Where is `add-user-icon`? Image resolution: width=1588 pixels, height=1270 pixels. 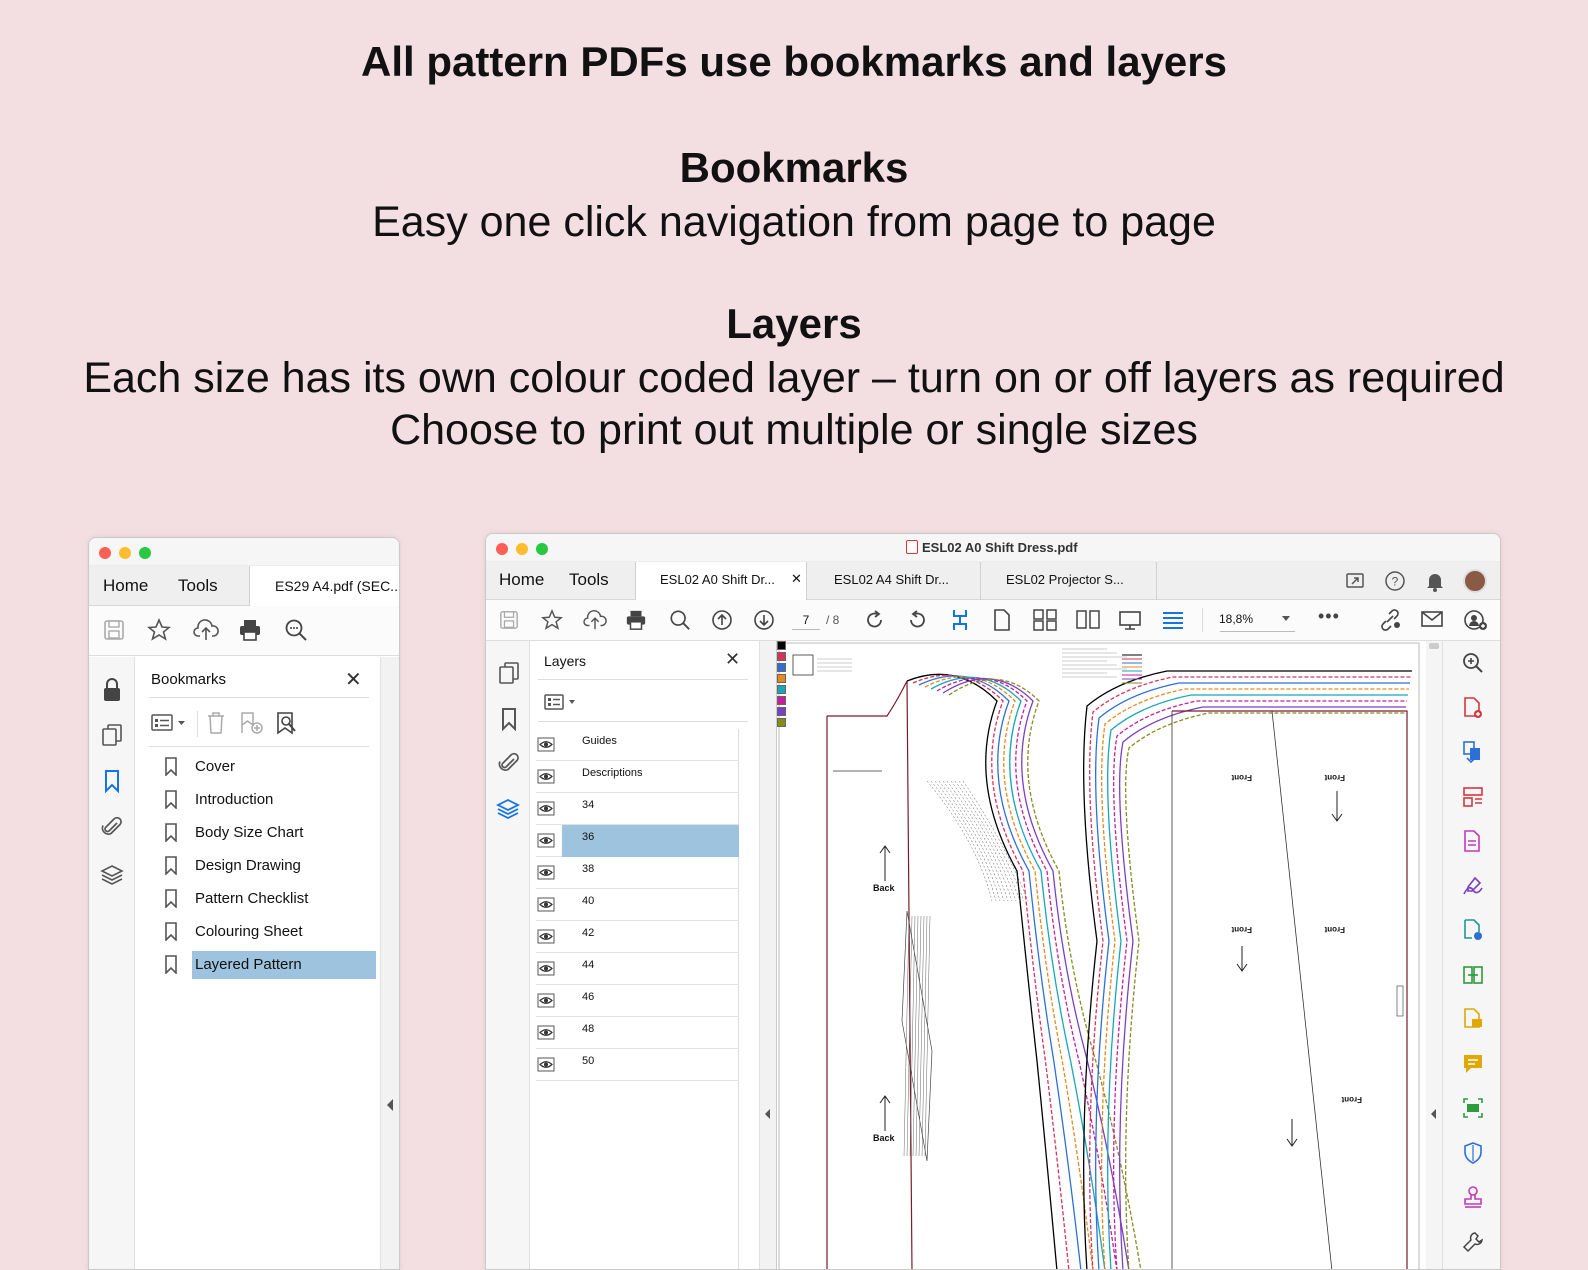
add-user-icon is located at coordinates (1476, 620).